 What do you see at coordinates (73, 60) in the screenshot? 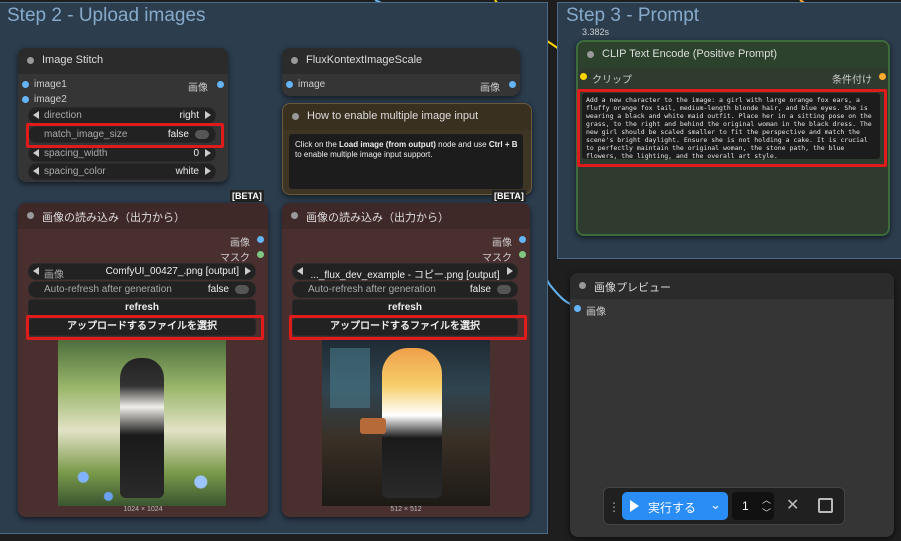
I see `node-title: Image Stitch` at bounding box center [73, 60].